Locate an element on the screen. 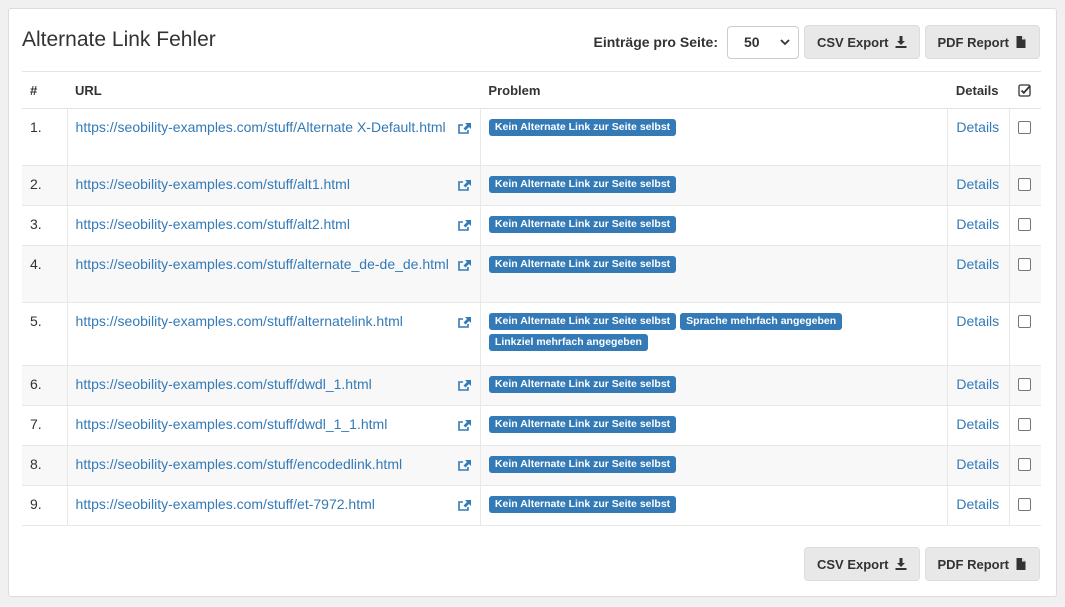 This screenshot has width=1065, height=607. csv-export-button-bottom: CSV Export is located at coordinates (861, 564).